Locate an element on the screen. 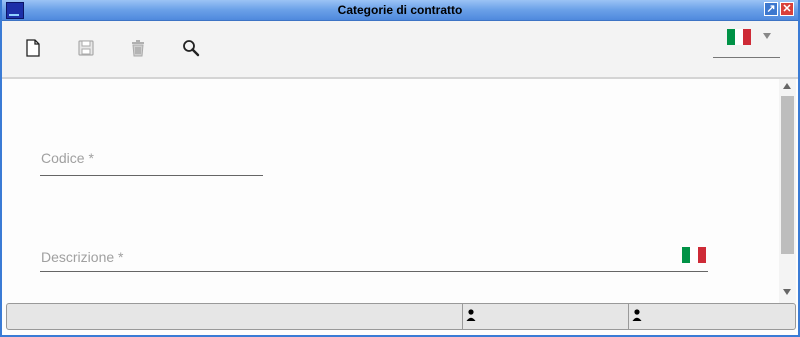  search-button is located at coordinates (191, 48).